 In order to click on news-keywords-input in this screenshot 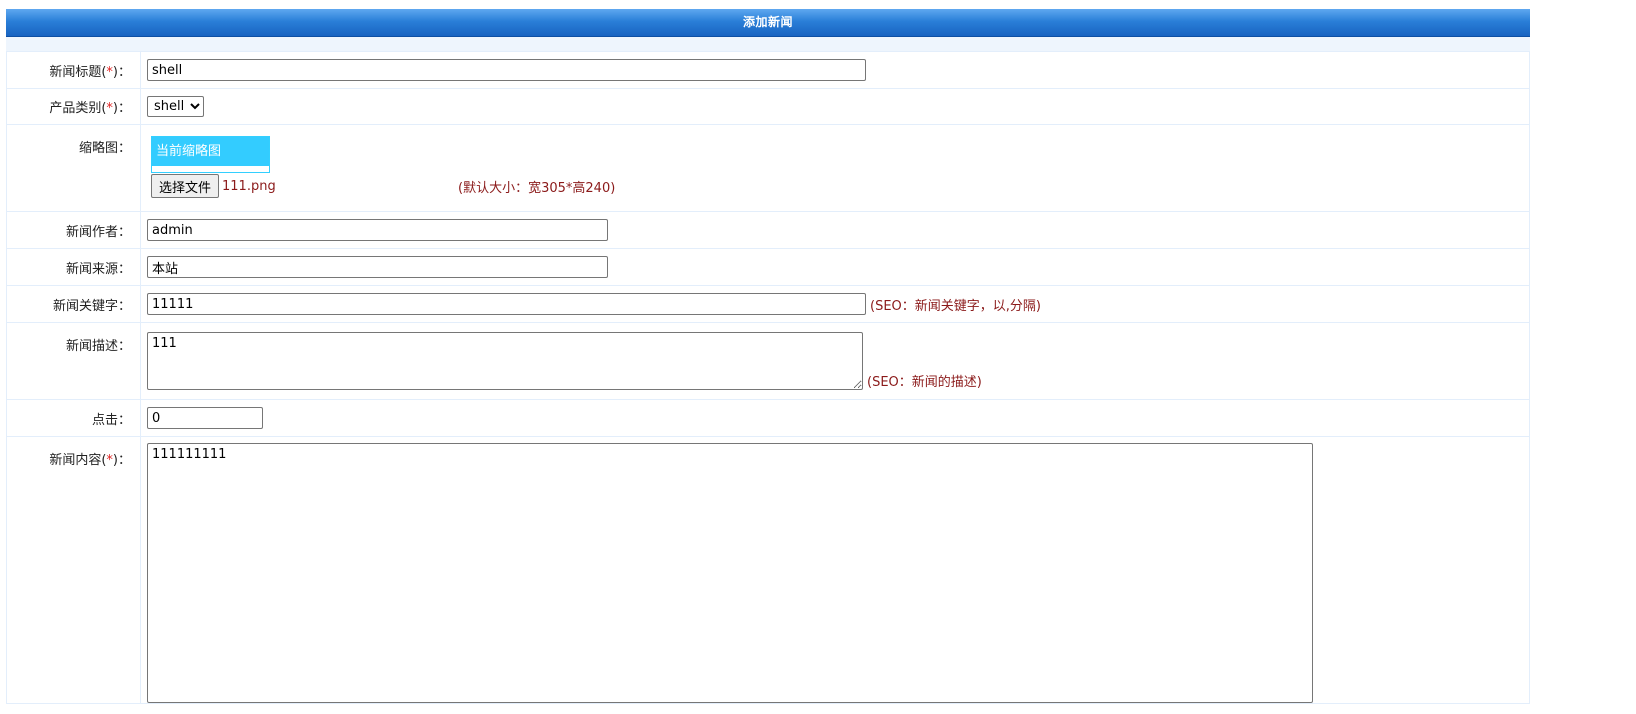, I will do `click(506, 304)`.